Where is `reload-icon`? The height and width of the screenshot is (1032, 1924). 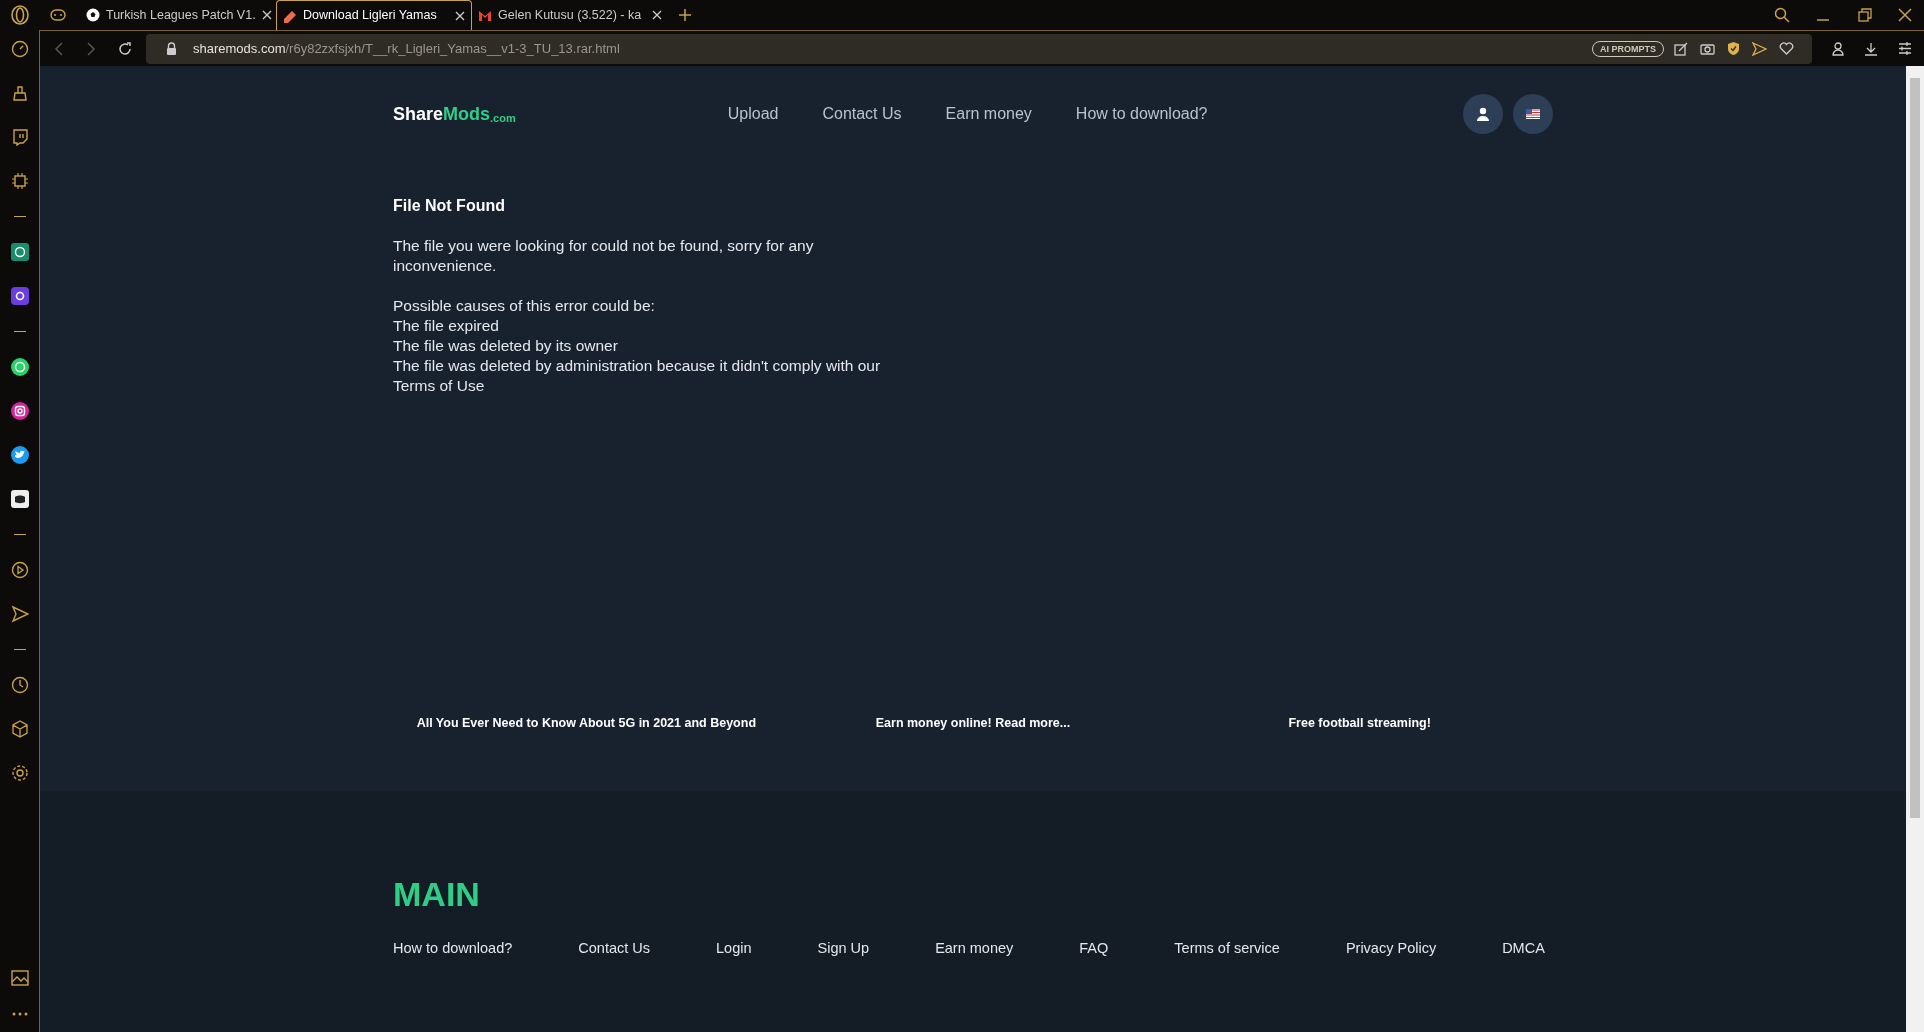 reload-icon is located at coordinates (125, 48).